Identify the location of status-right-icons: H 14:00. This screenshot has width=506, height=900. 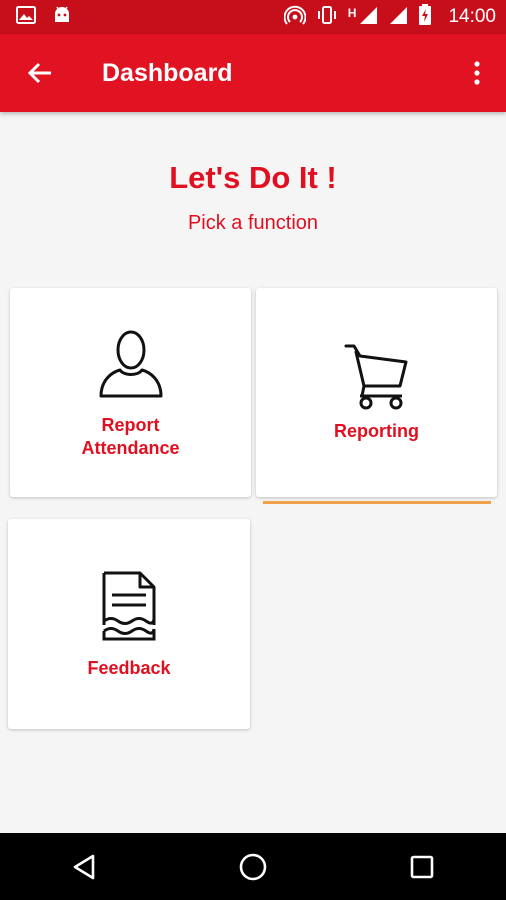
(394, 17).